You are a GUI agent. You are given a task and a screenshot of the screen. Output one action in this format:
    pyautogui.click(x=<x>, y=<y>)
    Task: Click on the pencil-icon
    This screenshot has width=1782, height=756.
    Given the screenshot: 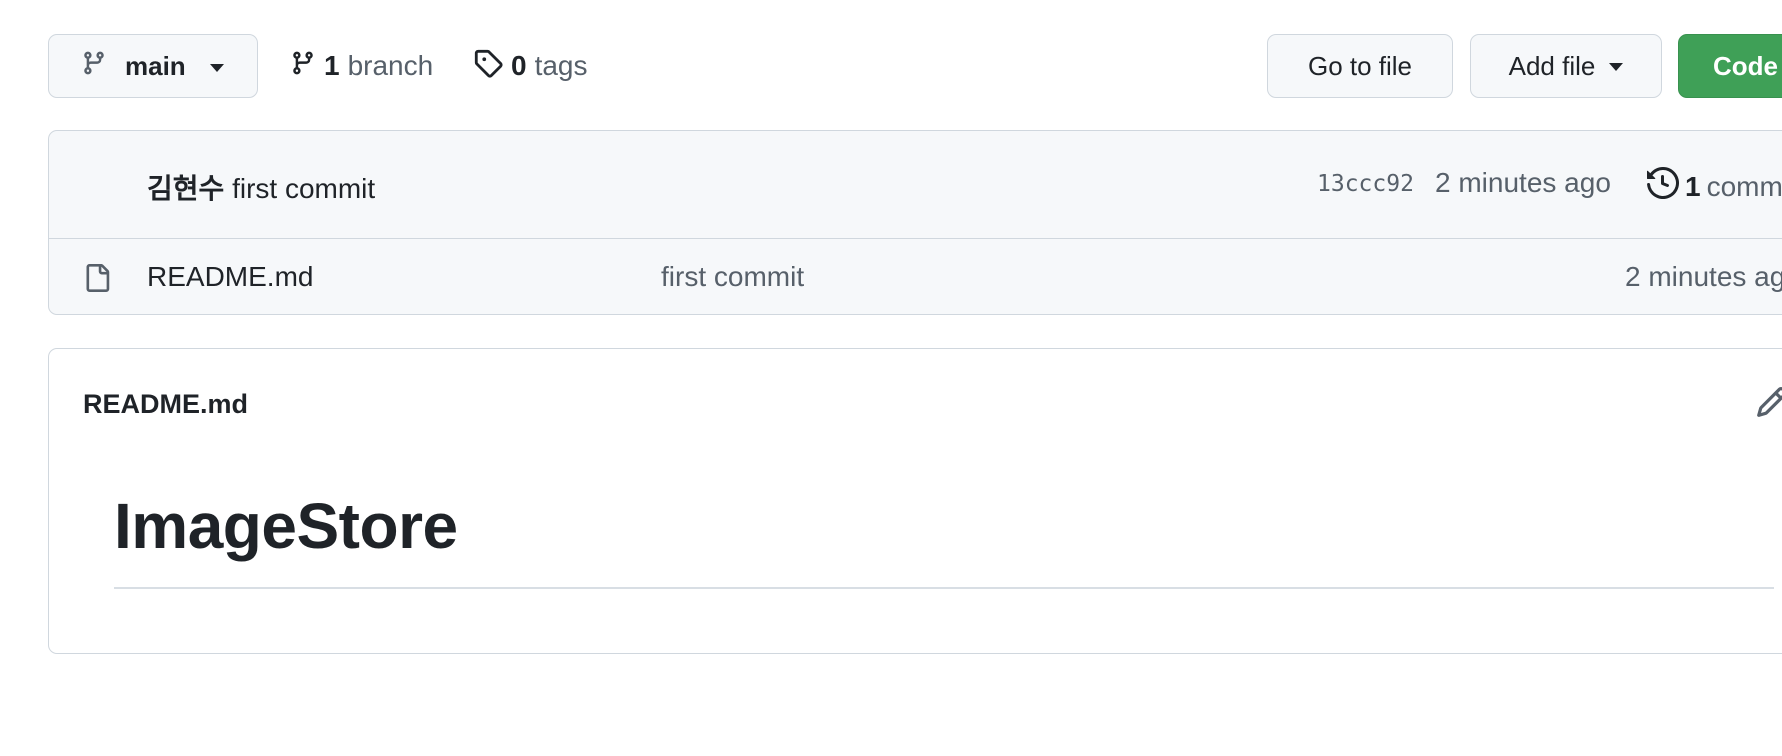 What is the action you would take?
    pyautogui.click(x=1768, y=404)
    